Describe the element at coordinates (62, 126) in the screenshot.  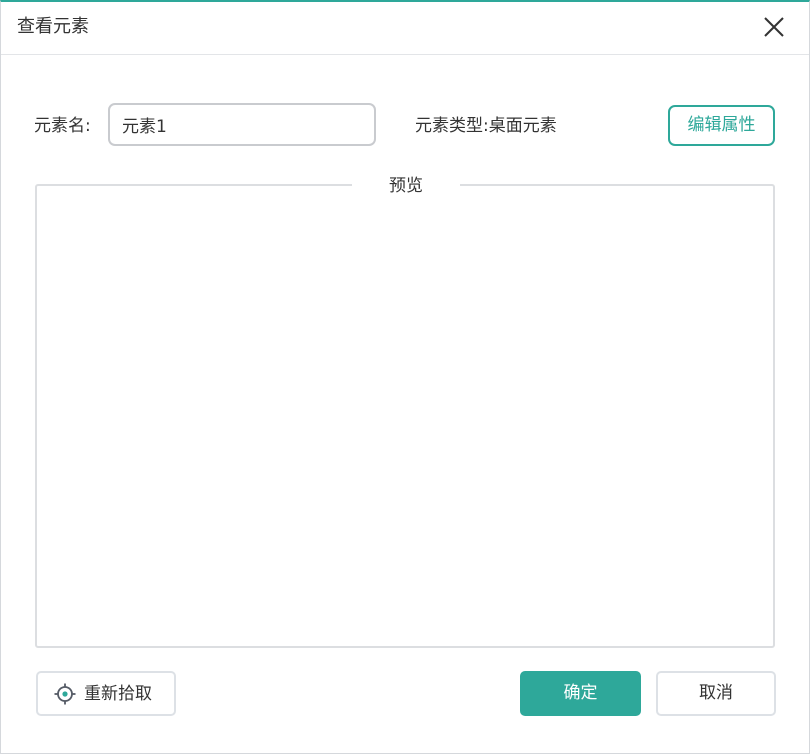
I see `element-name-label: 元素名:` at that location.